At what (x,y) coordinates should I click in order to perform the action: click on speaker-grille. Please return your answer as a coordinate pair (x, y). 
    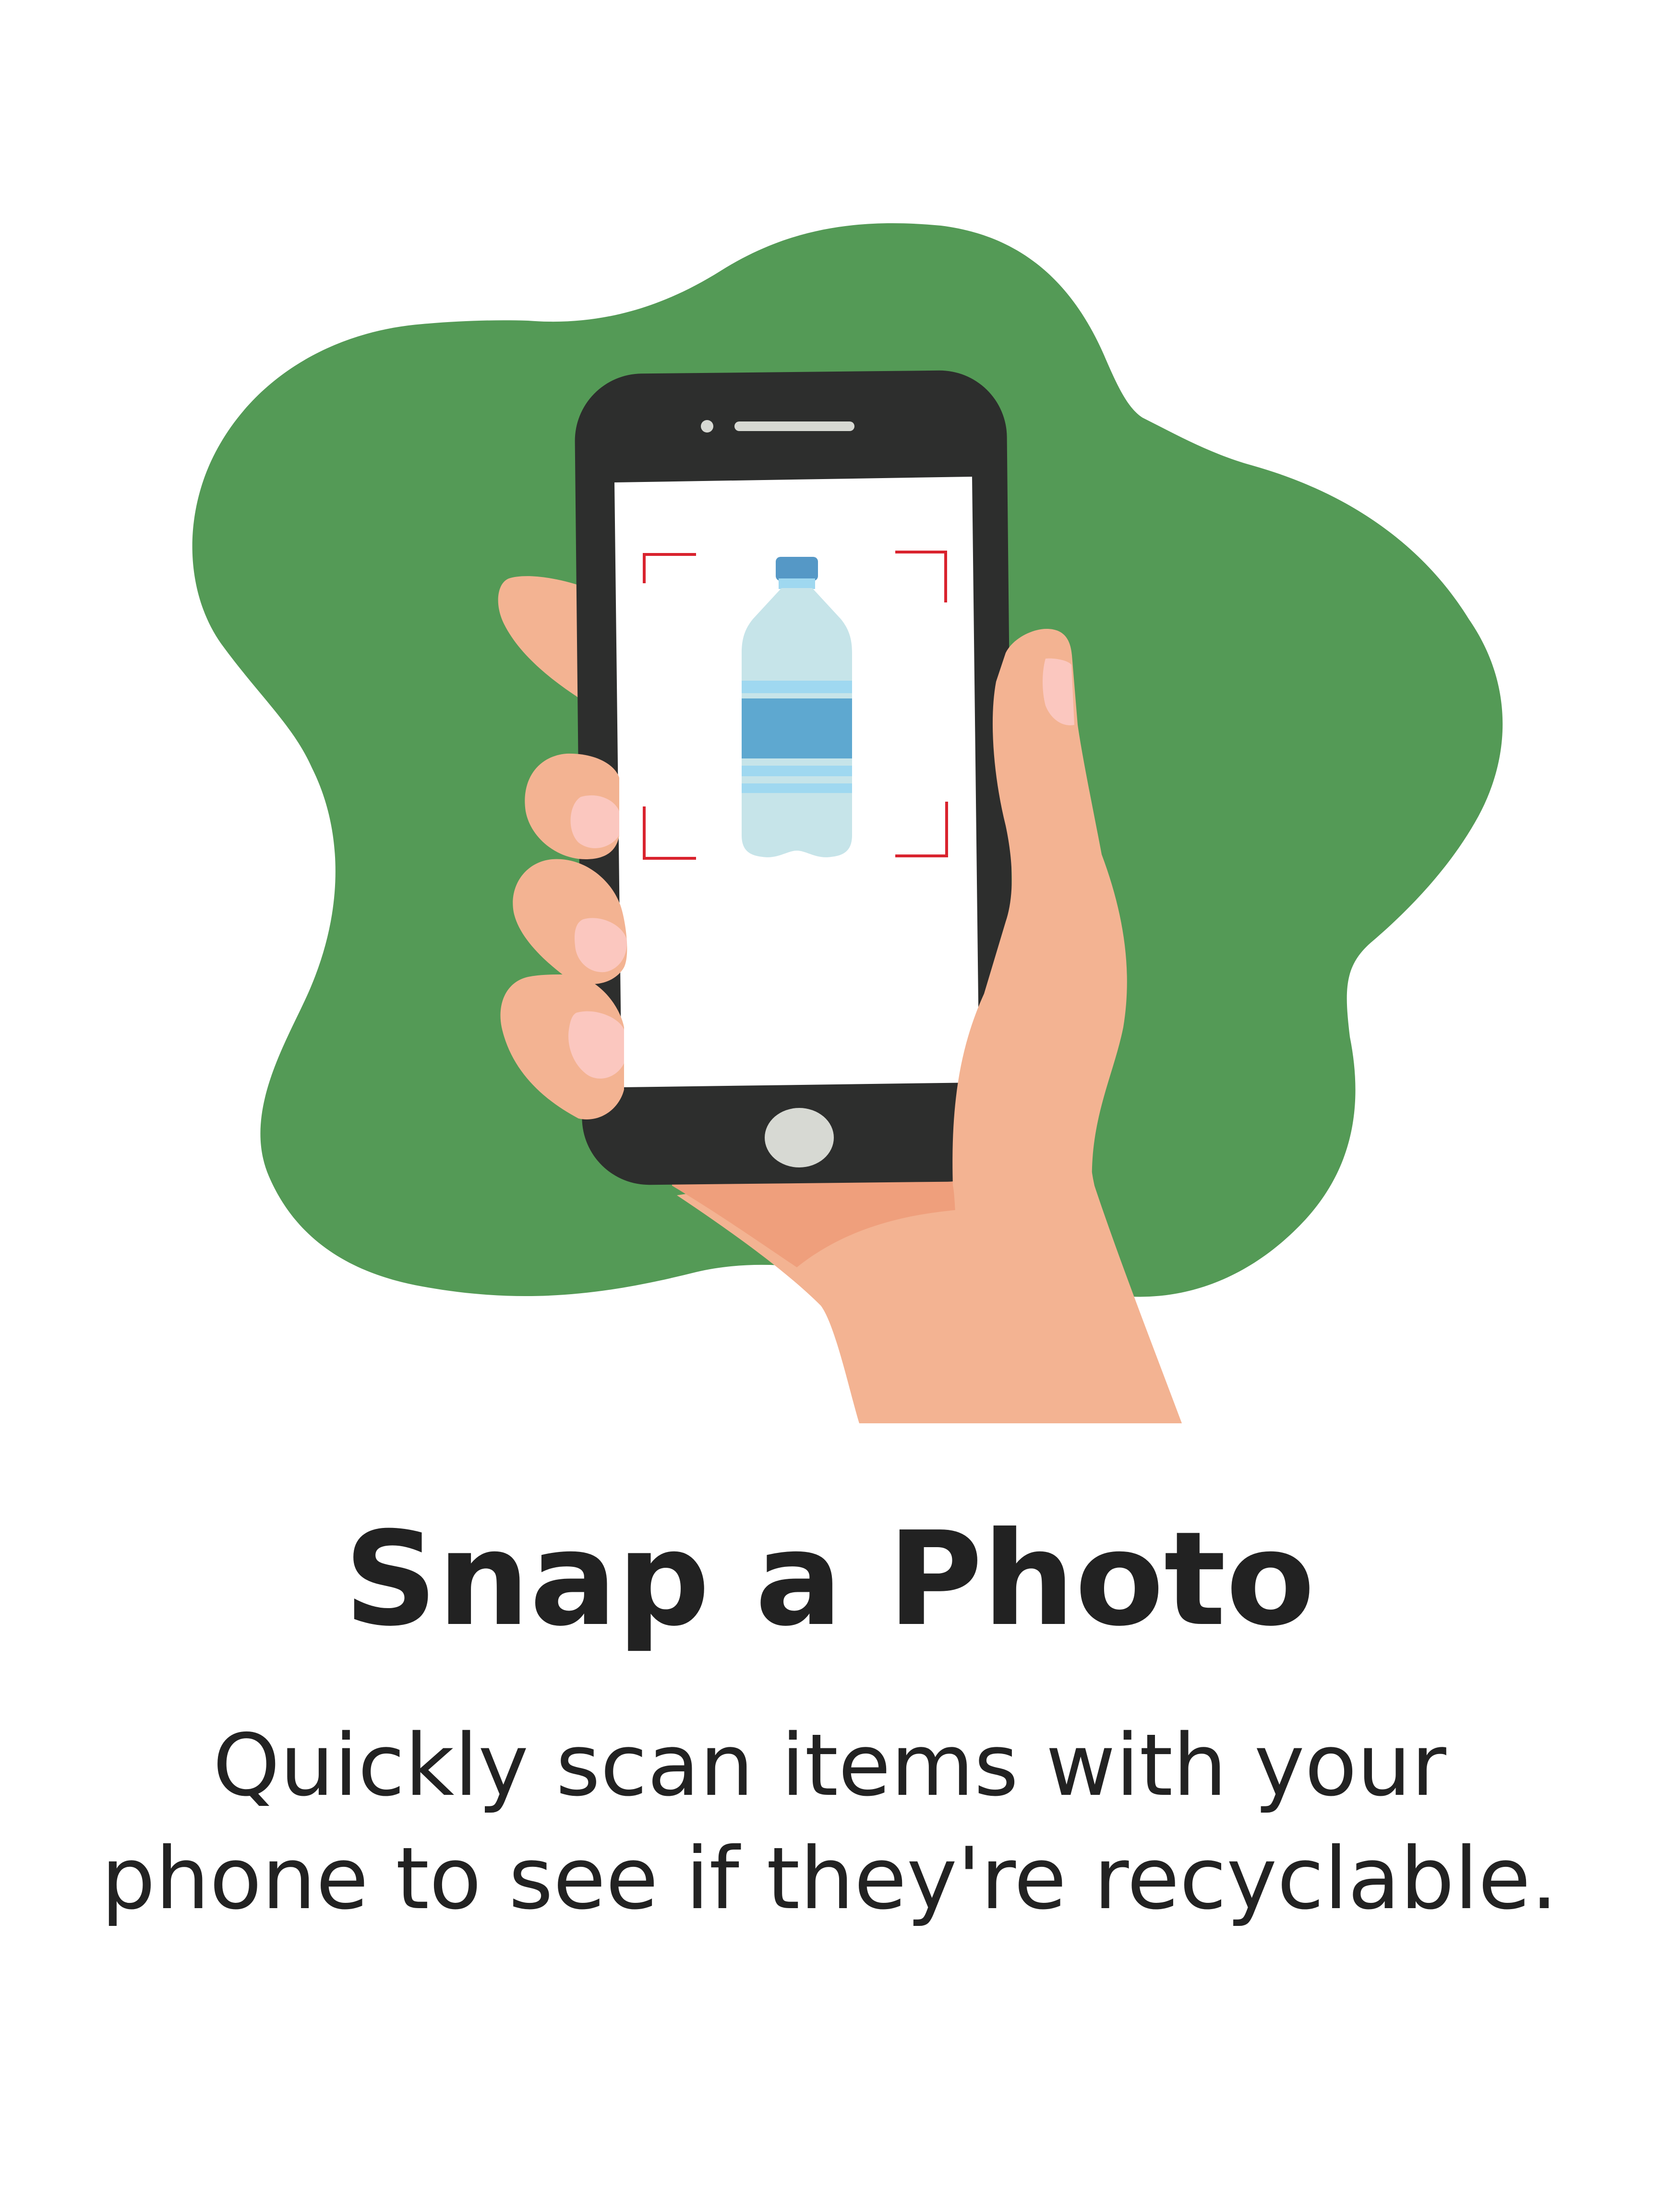
    Looking at the image, I should click on (794, 426).